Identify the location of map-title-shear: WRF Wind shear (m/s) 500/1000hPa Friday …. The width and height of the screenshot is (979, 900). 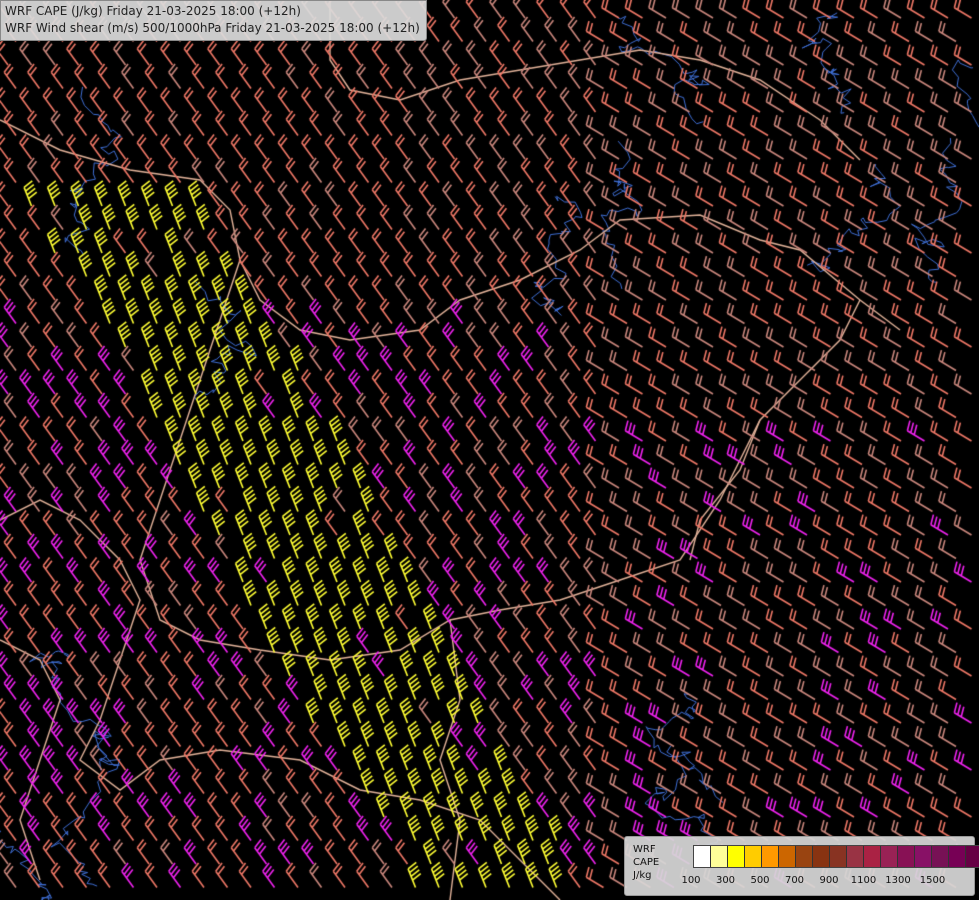
(212, 28).